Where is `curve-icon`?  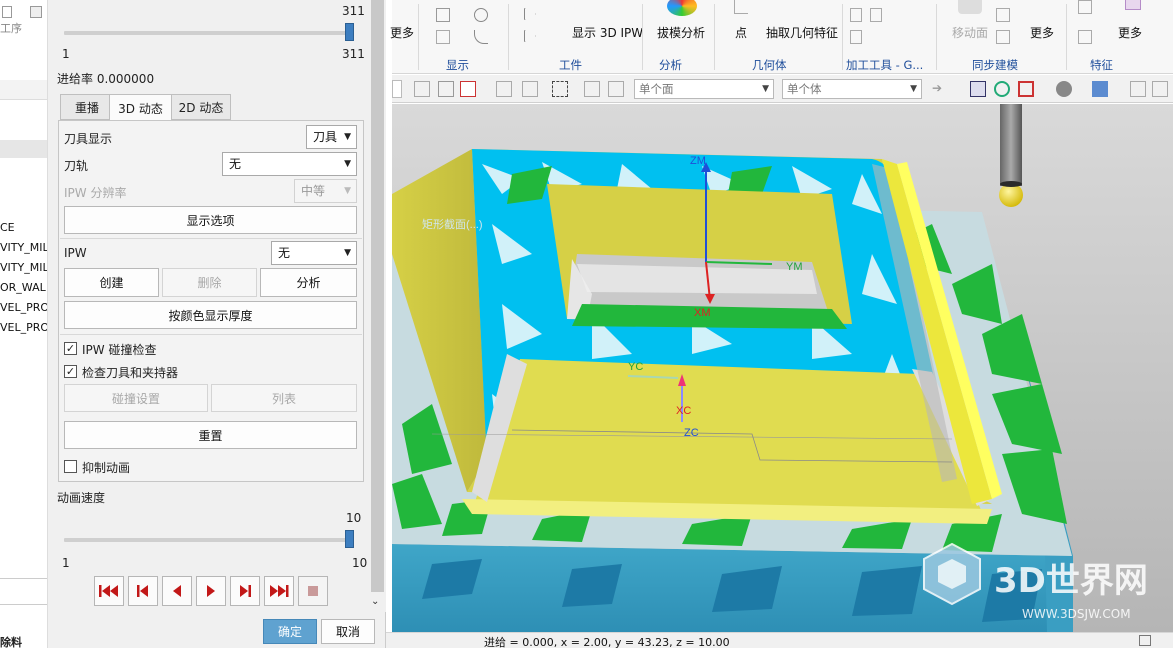
curve-icon is located at coordinates (481, 37).